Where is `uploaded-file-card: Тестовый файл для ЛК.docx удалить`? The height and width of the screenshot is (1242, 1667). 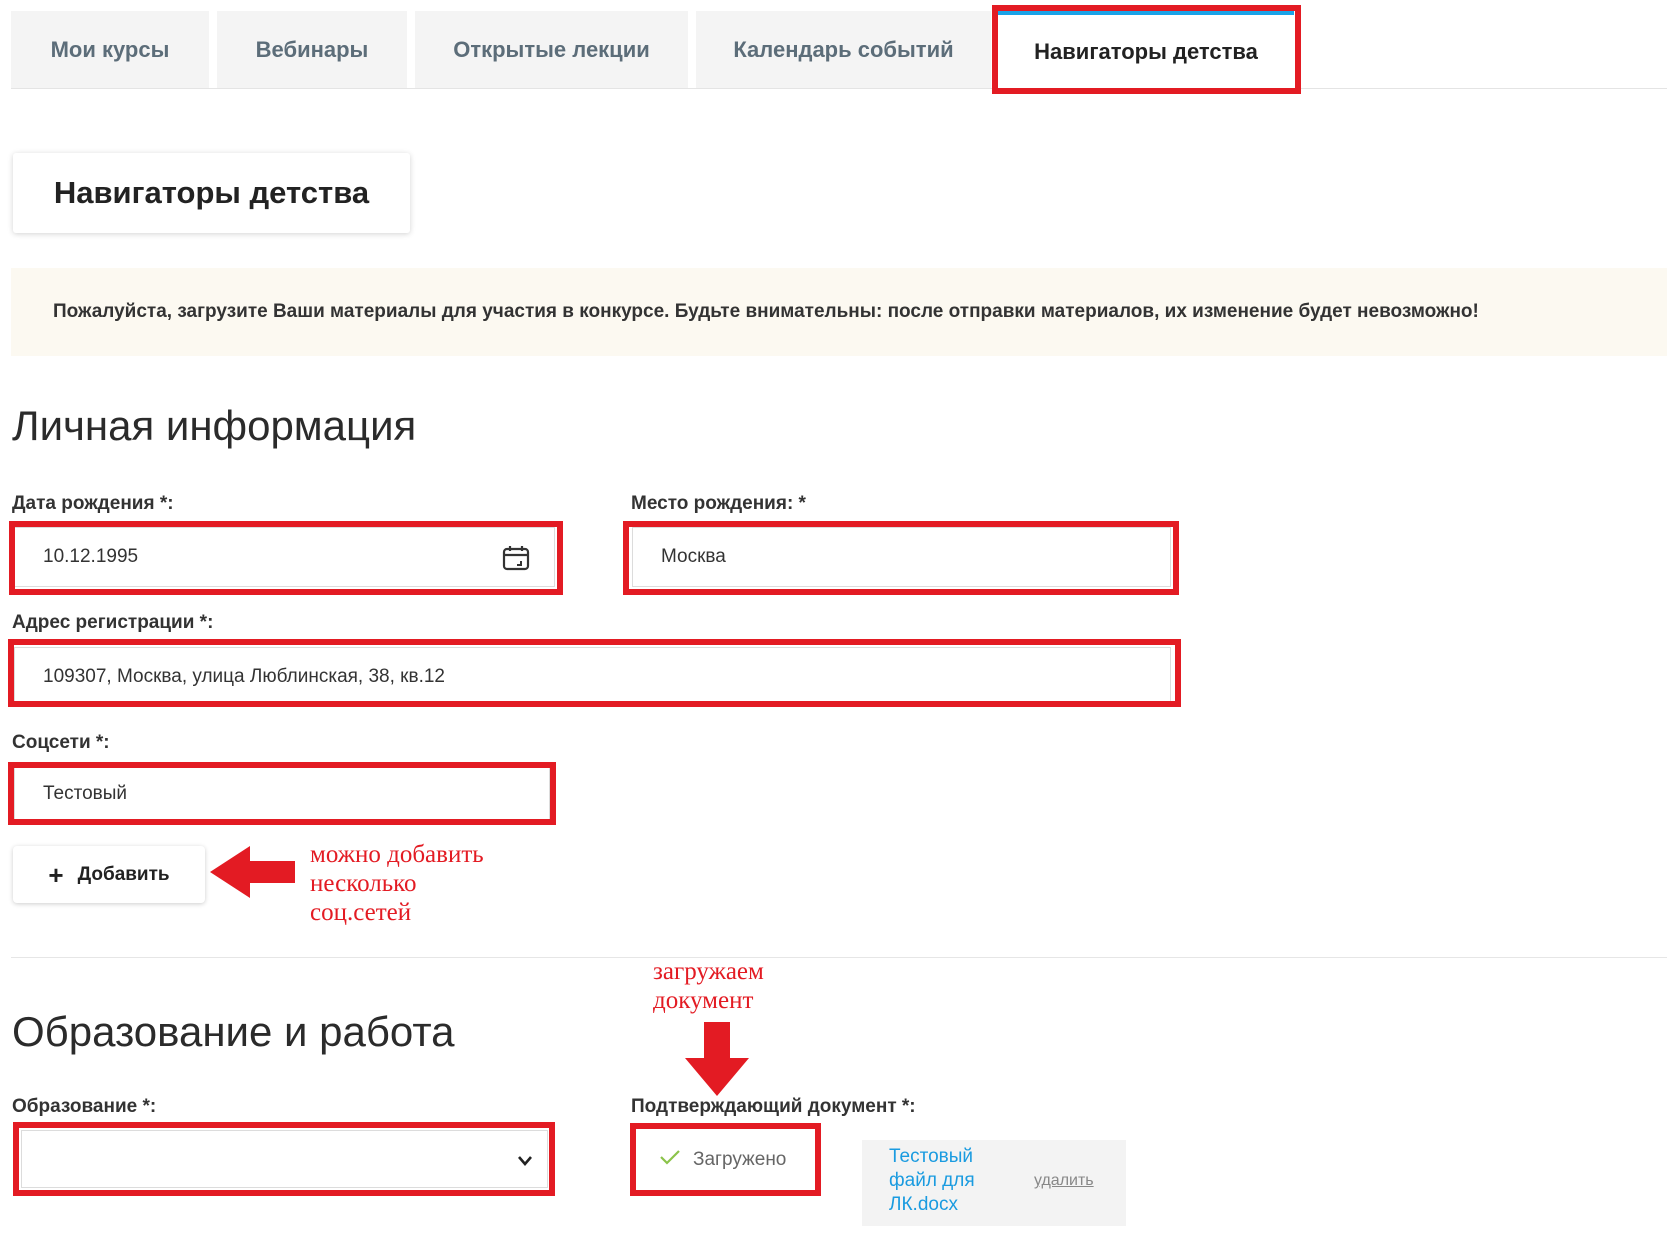
uploaded-file-card: Тестовый файл для ЛК.docx удалить is located at coordinates (994, 1183).